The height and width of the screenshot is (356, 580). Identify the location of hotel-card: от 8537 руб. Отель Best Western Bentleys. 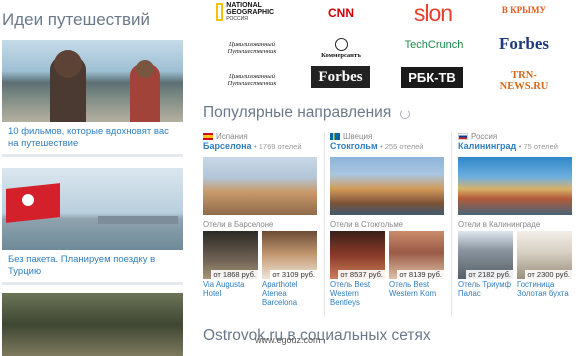
(357, 269).